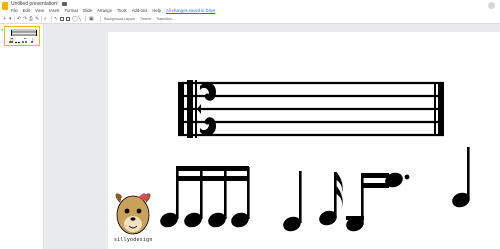  Describe the element at coordinates (292, 201) in the screenshot. I see `quarter-note` at that location.